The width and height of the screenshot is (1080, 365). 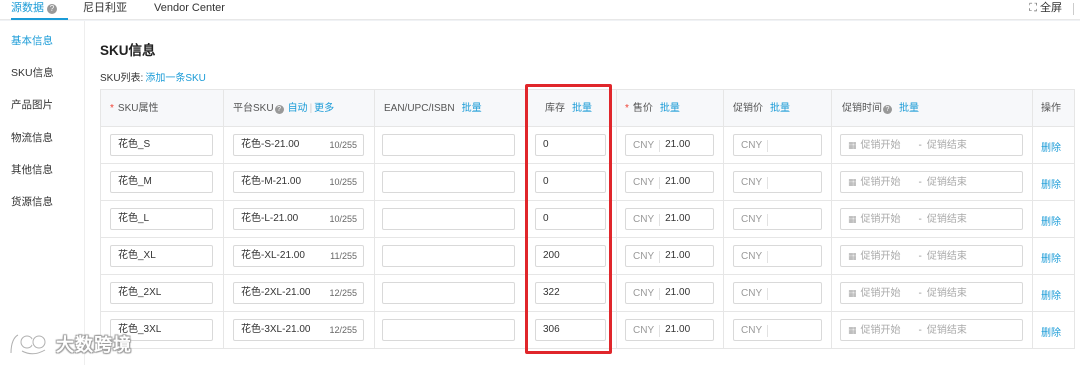 What do you see at coordinates (175, 78) in the screenshot?
I see `add-sku-link: 添加一条SKU` at bounding box center [175, 78].